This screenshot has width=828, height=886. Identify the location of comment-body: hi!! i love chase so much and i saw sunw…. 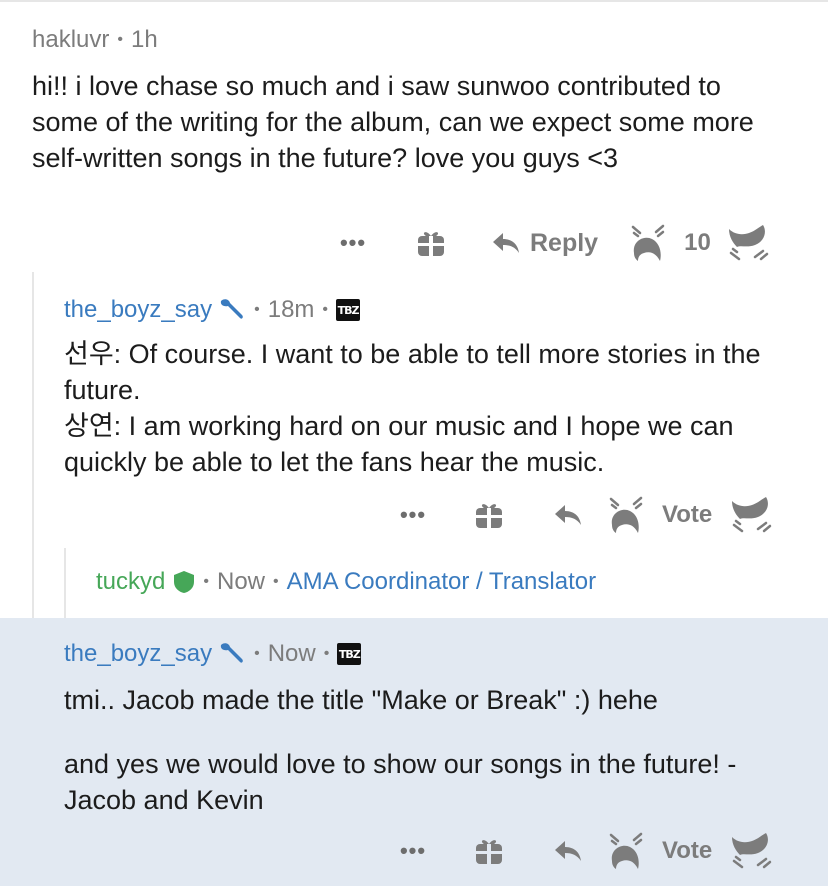
(393, 122).